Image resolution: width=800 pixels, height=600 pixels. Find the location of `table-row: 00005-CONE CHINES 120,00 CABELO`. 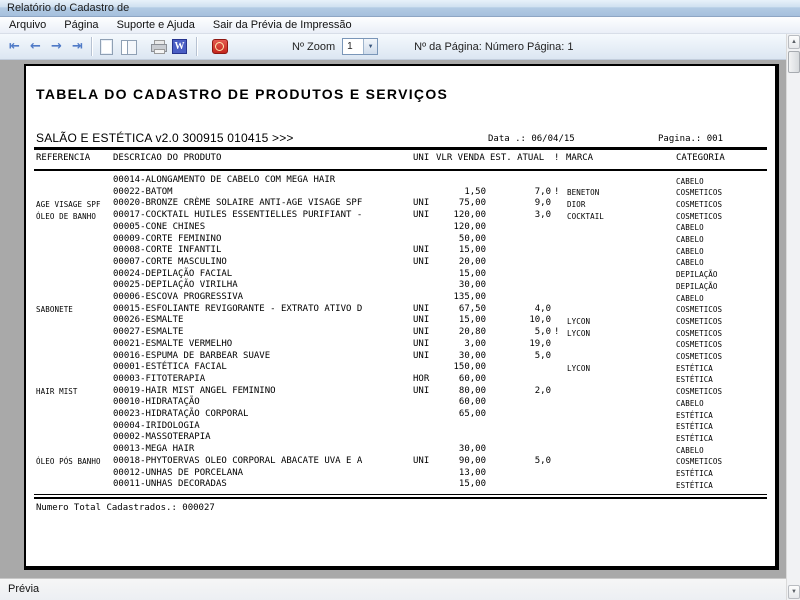

table-row: 00005-CONE CHINES 120,00 CABELO is located at coordinates (398, 228).